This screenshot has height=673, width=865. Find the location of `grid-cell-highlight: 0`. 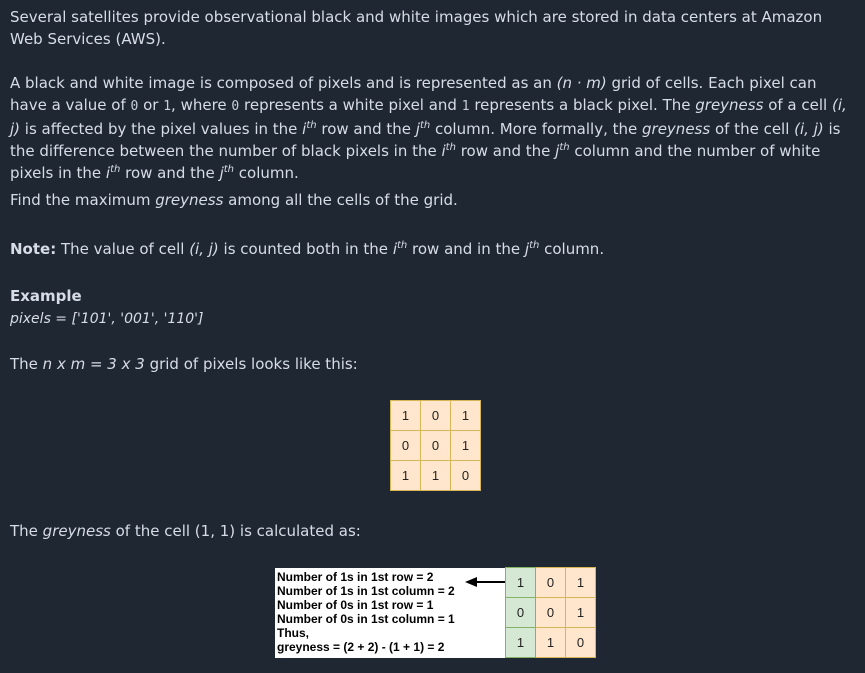

grid-cell-highlight: 0 is located at coordinates (520, 612).